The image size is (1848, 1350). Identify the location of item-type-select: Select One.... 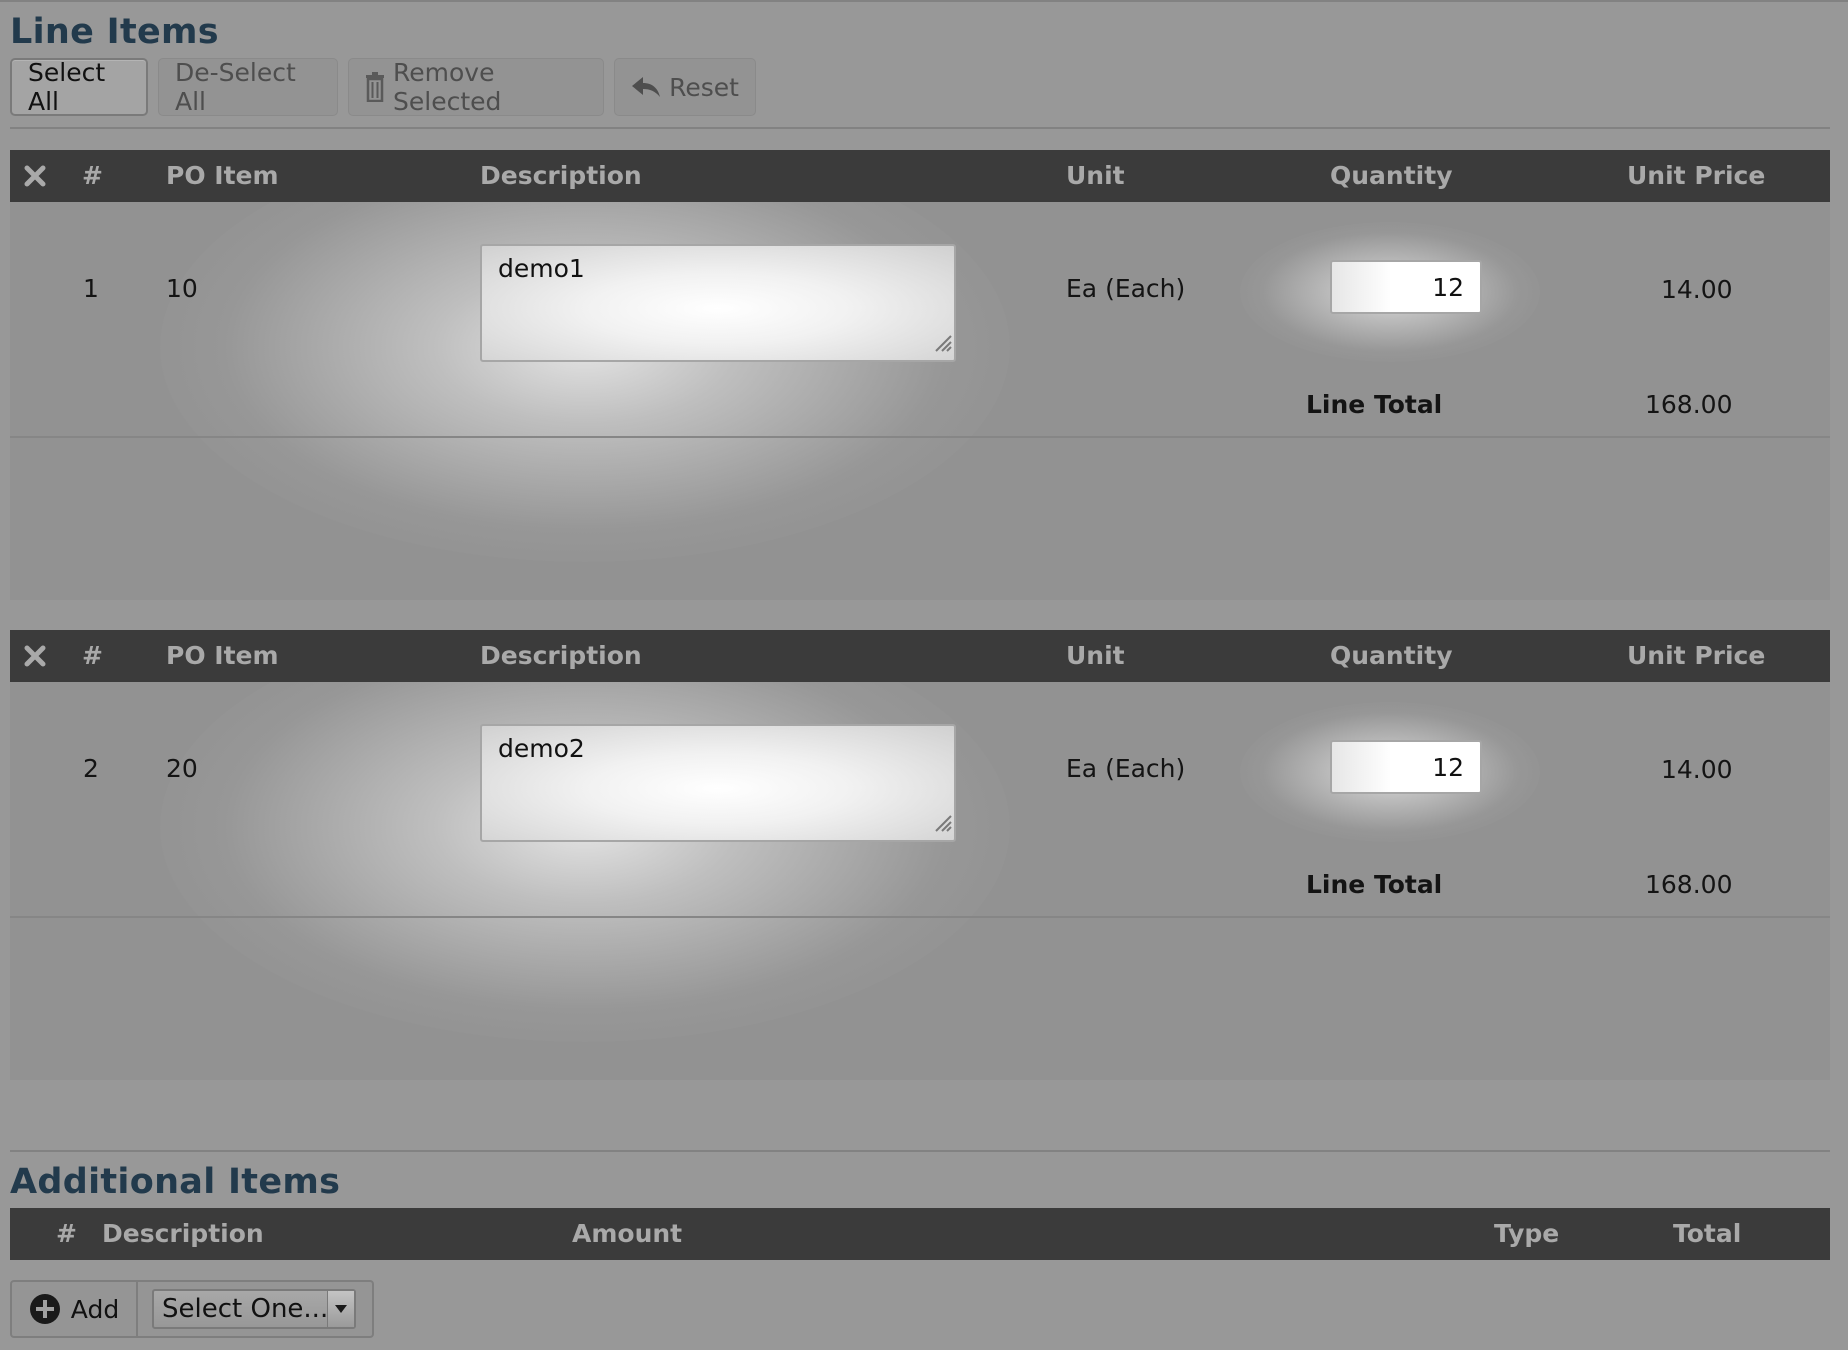
(254, 1309).